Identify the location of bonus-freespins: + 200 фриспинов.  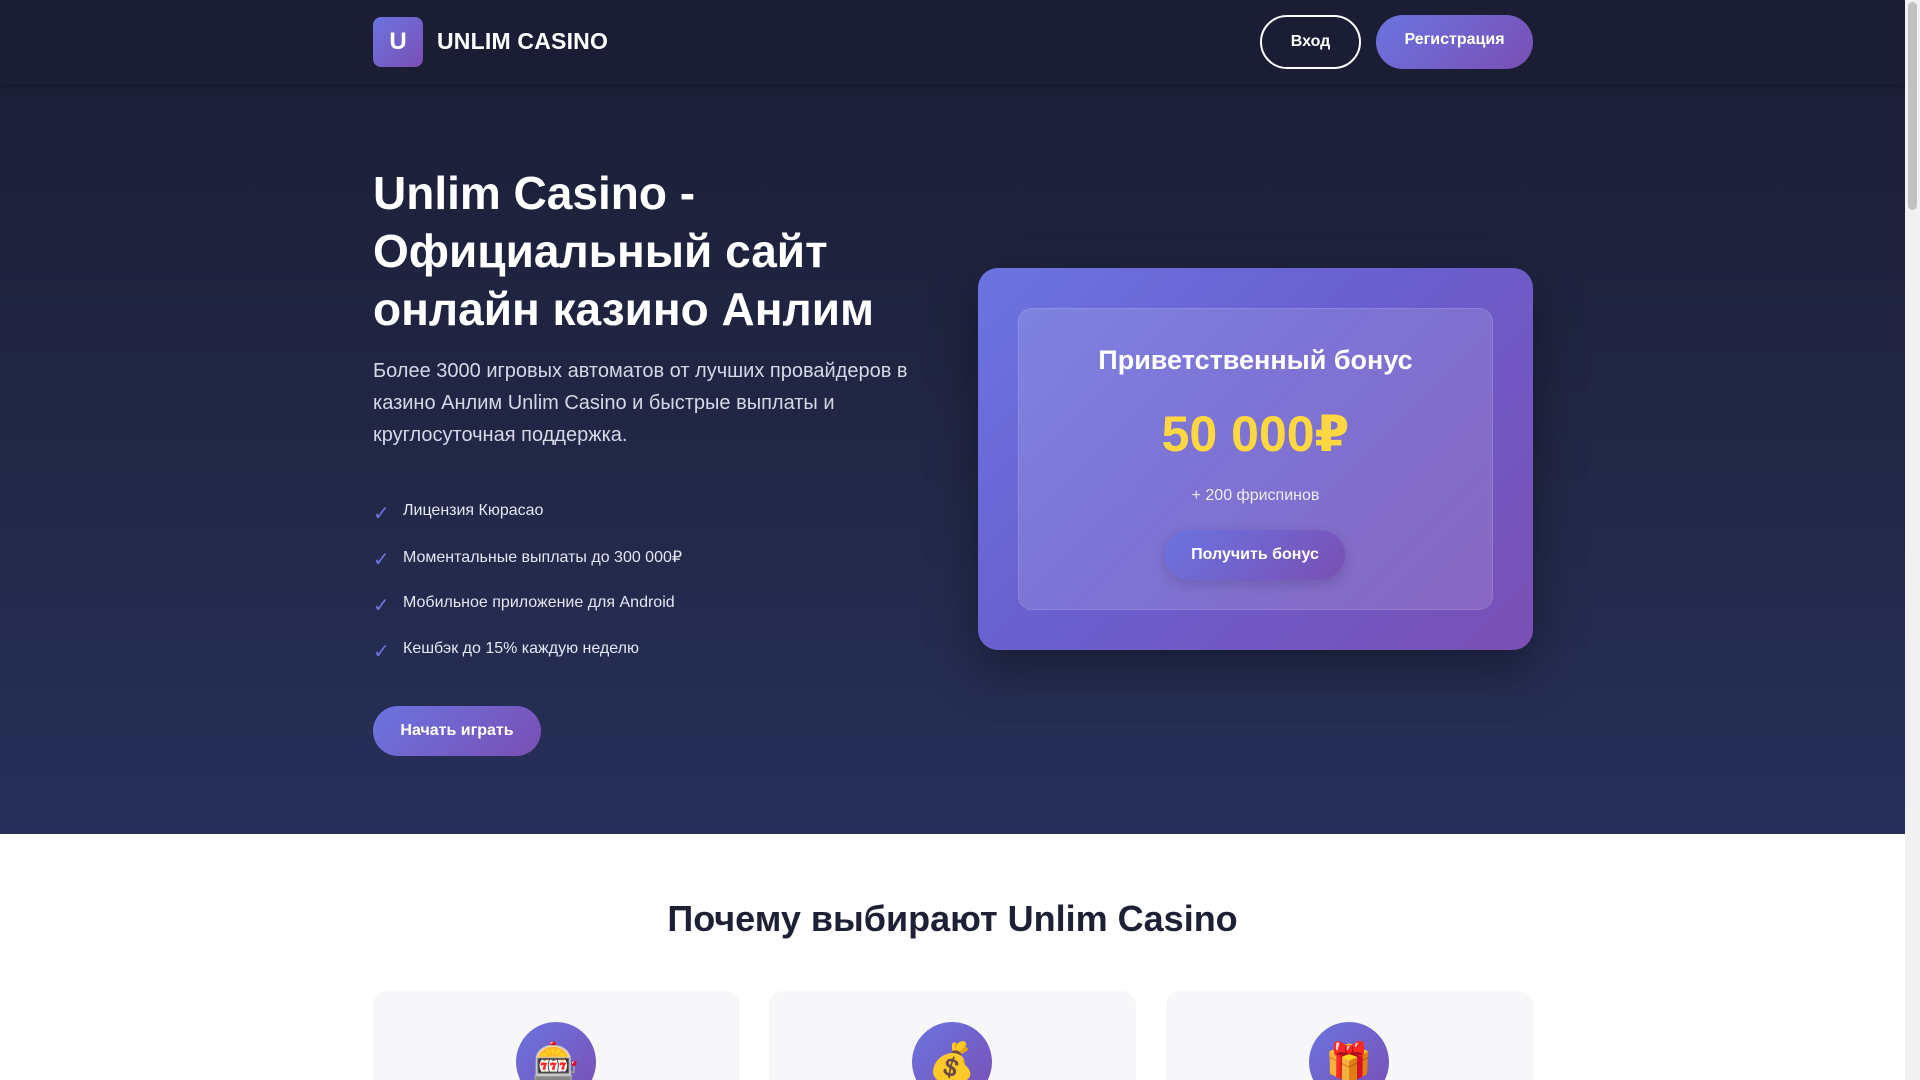
(1255, 495).